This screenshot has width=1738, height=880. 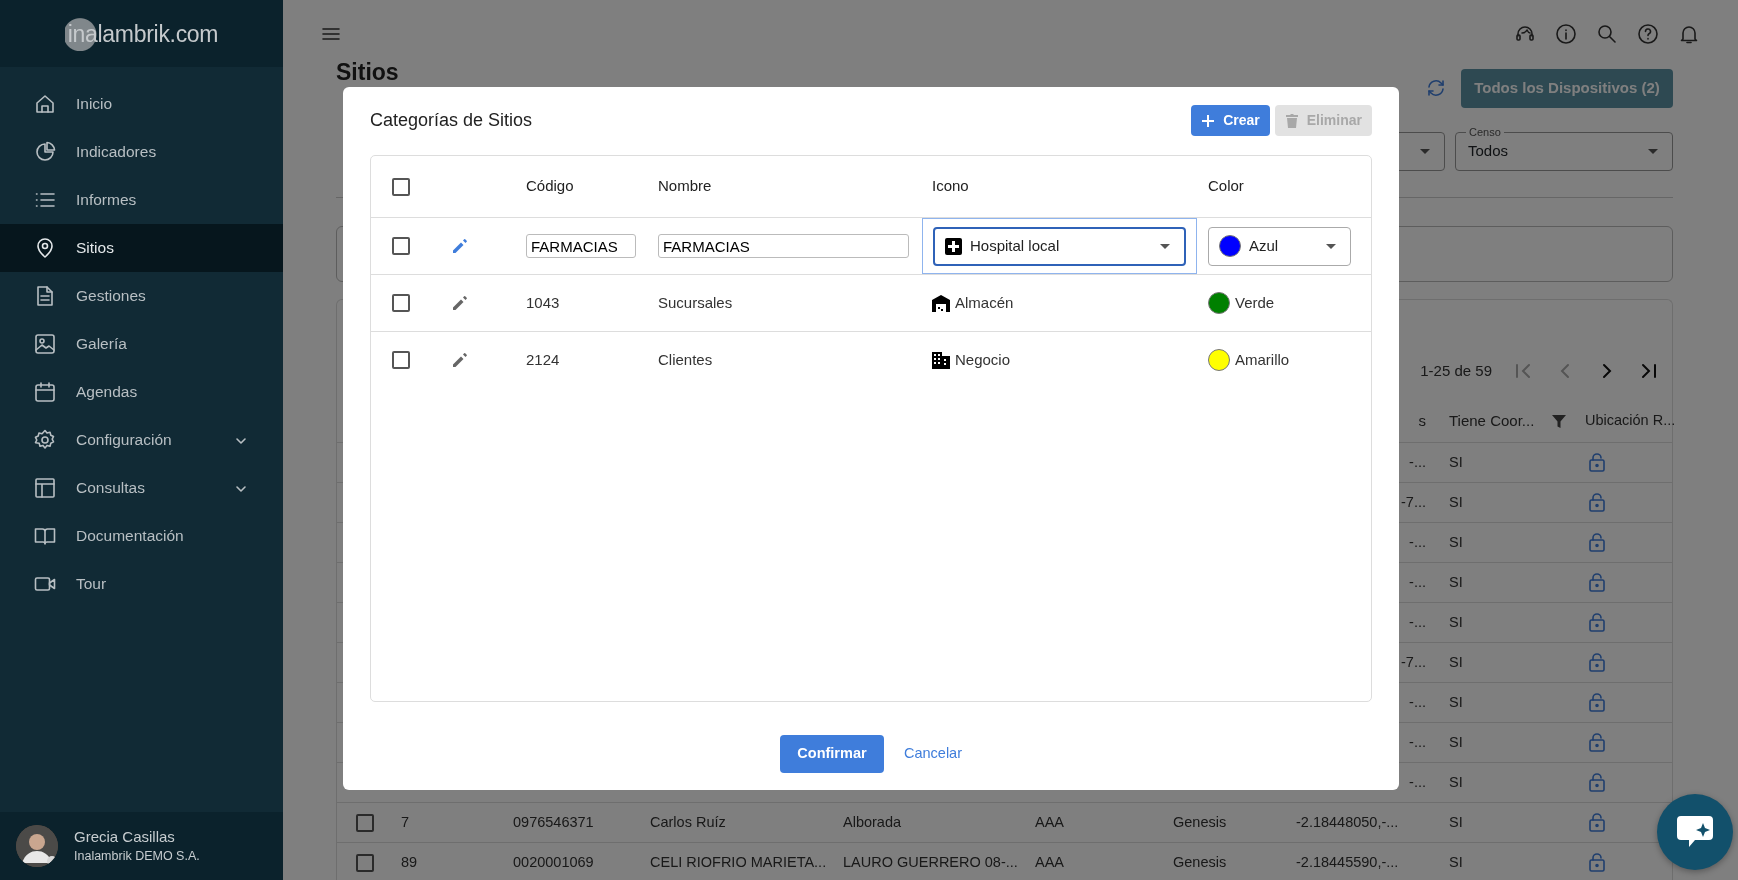 What do you see at coordinates (550, 186) in the screenshot?
I see `column-header: Código` at bounding box center [550, 186].